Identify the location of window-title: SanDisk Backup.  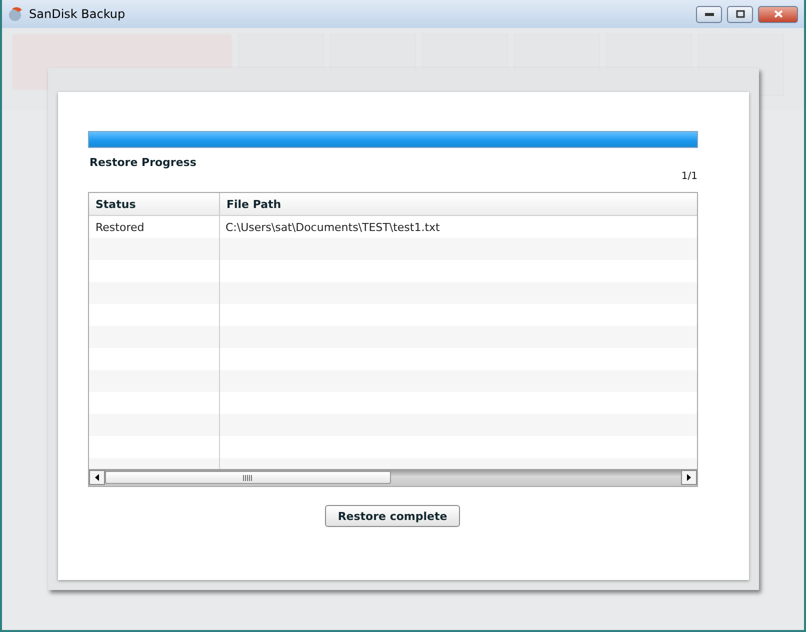
(77, 14).